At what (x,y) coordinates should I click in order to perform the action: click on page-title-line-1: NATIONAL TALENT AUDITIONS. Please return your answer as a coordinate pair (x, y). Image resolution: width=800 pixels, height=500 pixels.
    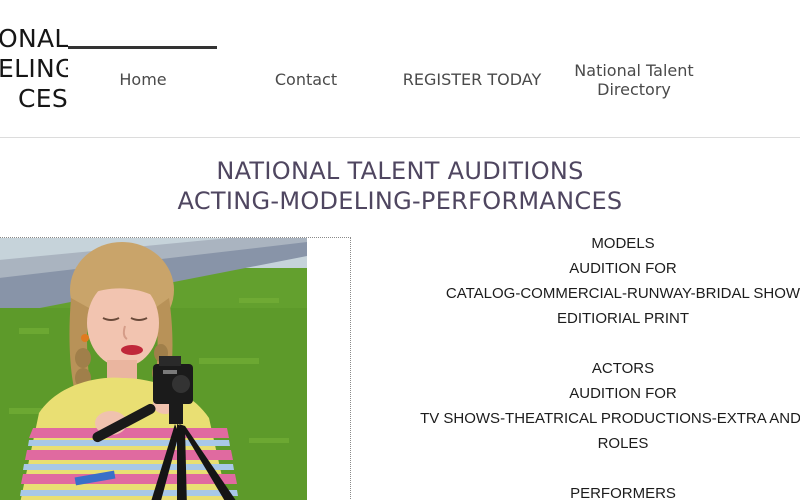
    Looking at the image, I should click on (400, 171).